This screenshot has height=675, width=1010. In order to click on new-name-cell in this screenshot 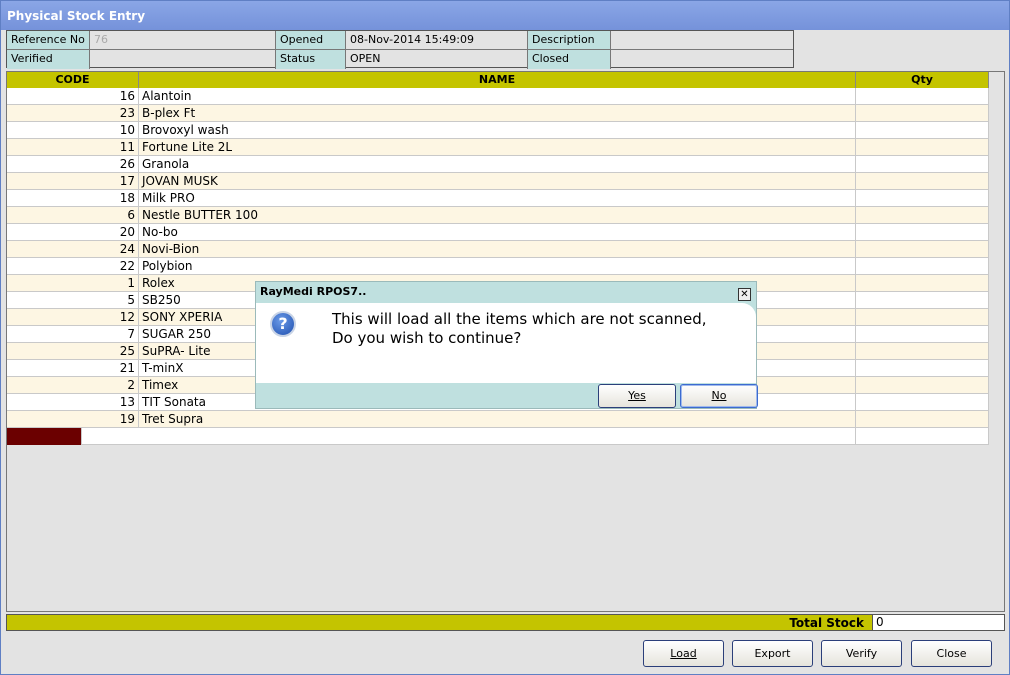, I will do `click(469, 436)`.